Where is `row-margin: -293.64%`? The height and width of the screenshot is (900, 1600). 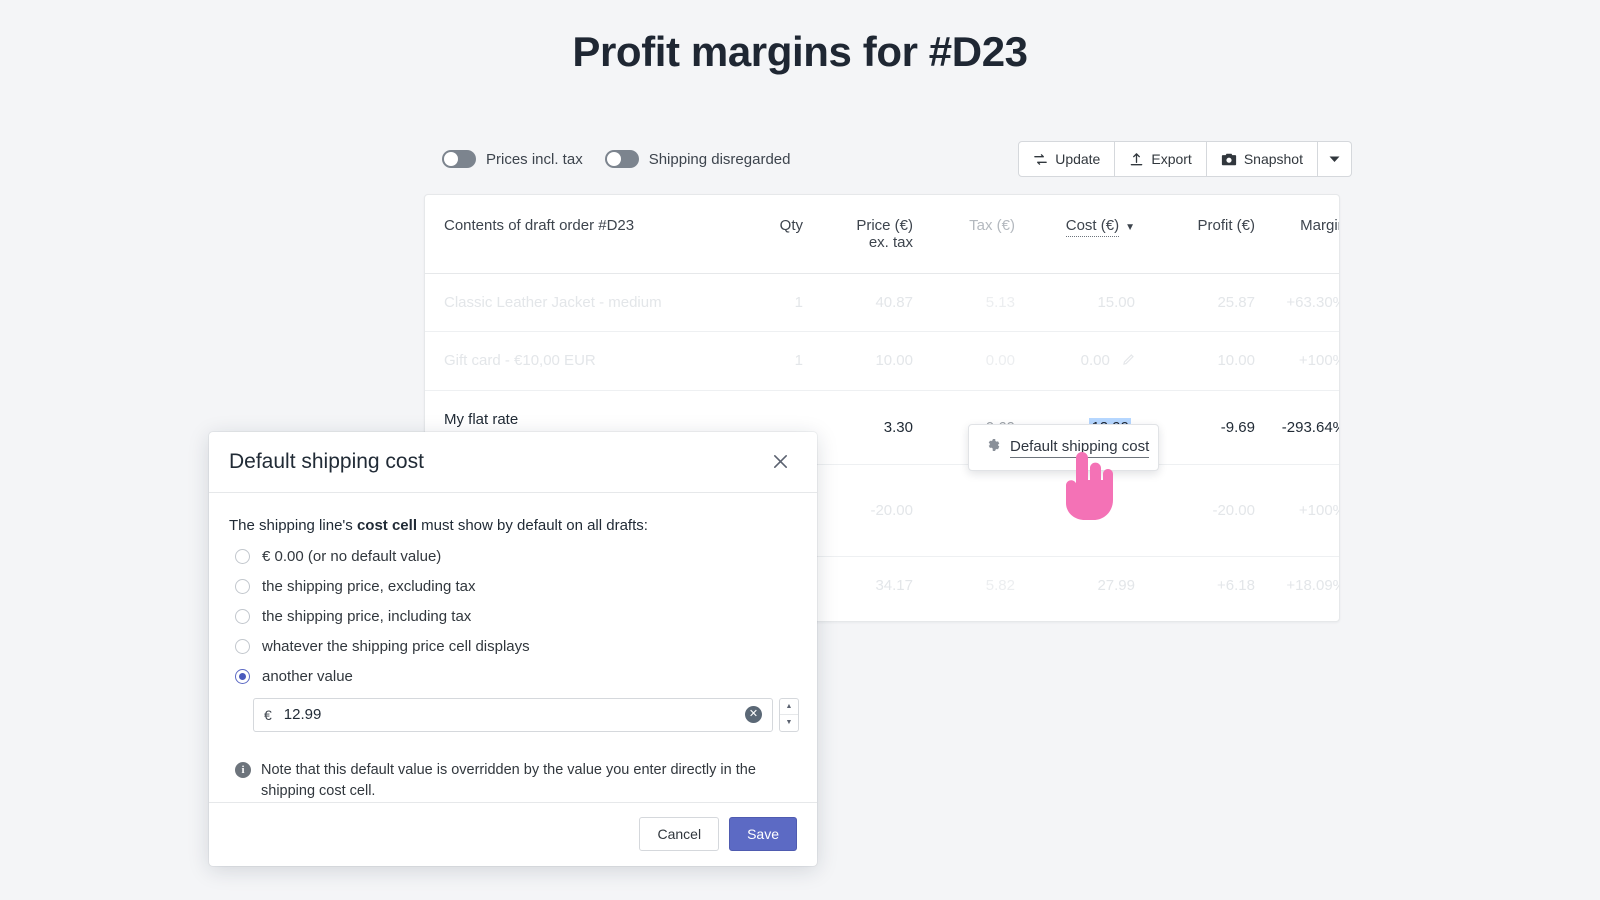
row-margin: -293.64% is located at coordinates (1297, 427).